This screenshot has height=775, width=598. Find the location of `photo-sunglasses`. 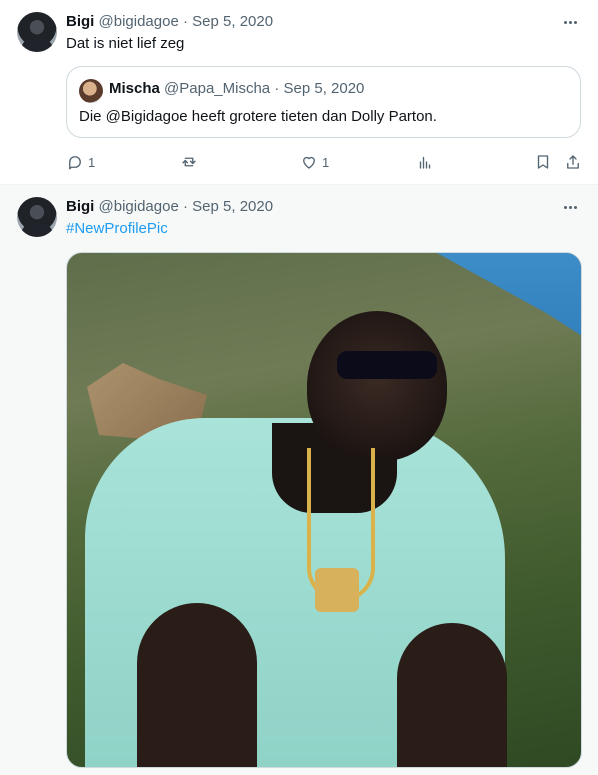

photo-sunglasses is located at coordinates (387, 365).